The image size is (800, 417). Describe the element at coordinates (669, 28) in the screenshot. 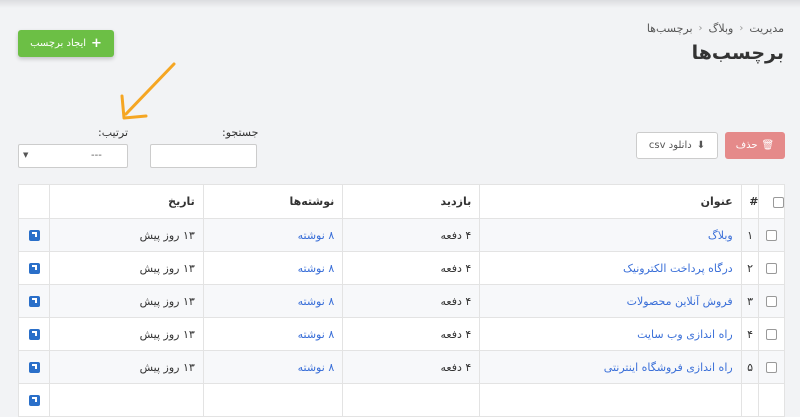

I see `breadcrumb-item-tags: برچسب‌ها` at that location.